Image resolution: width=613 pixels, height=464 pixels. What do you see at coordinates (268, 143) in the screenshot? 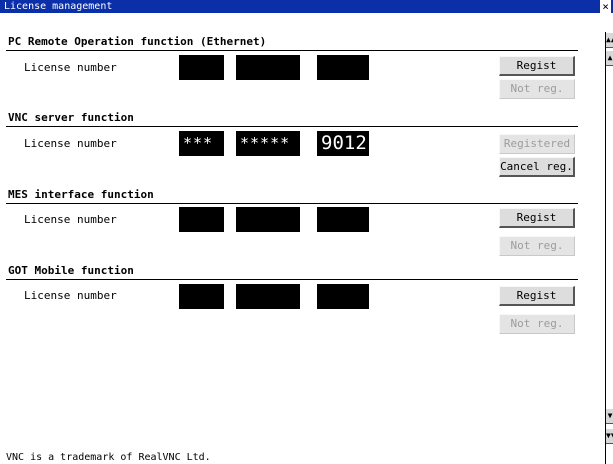
I see `license-field-2: *****` at bounding box center [268, 143].